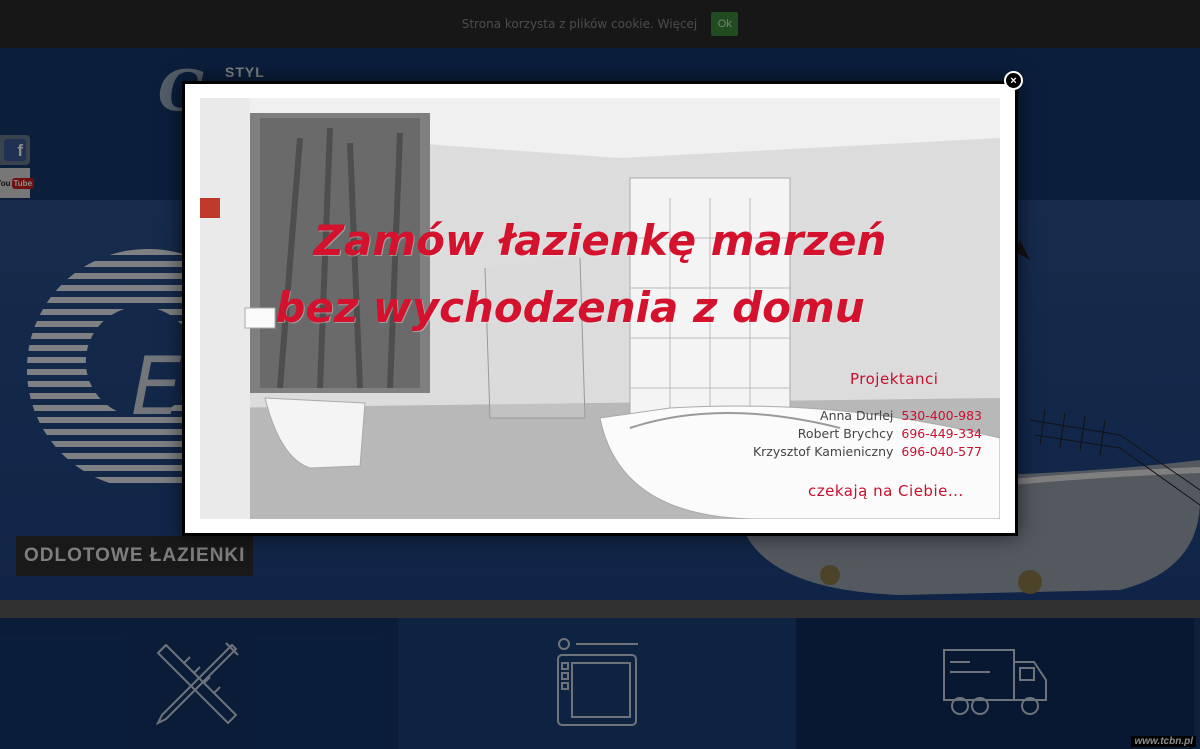 Image resolution: width=1200 pixels, height=749 pixels. What do you see at coordinates (823, 451) in the screenshot?
I see `designer-name: Krzysztof Kamieniczny` at bounding box center [823, 451].